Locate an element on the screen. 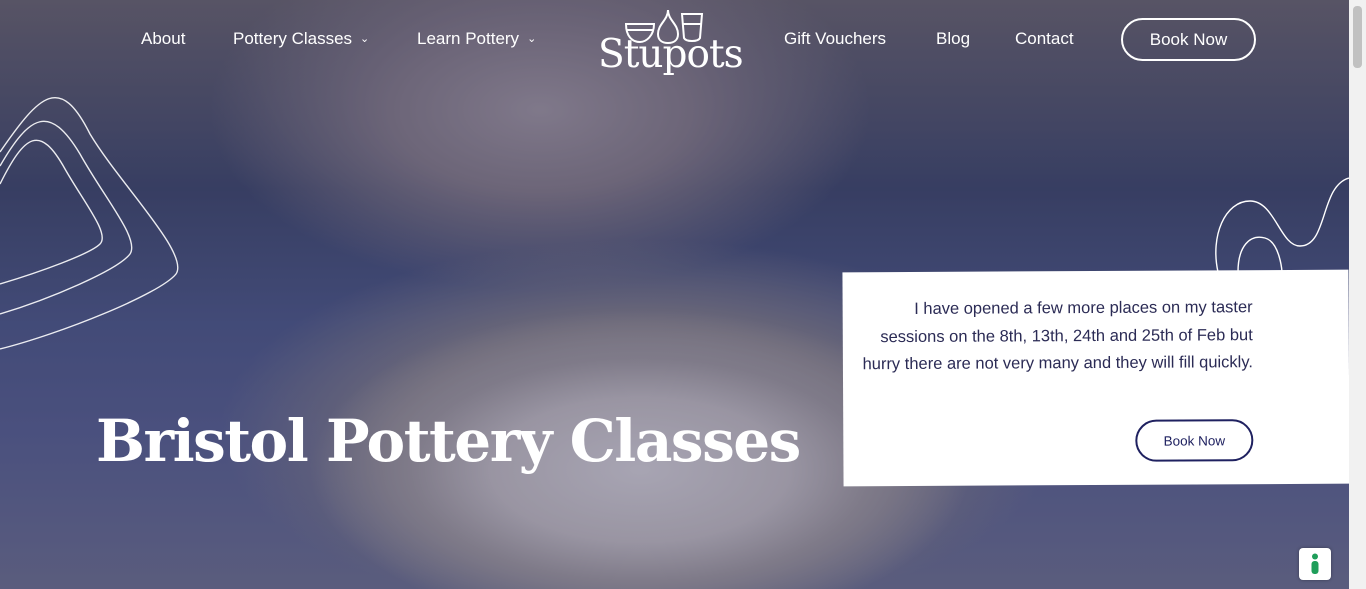  nav-blog: Blog is located at coordinates (953, 39).